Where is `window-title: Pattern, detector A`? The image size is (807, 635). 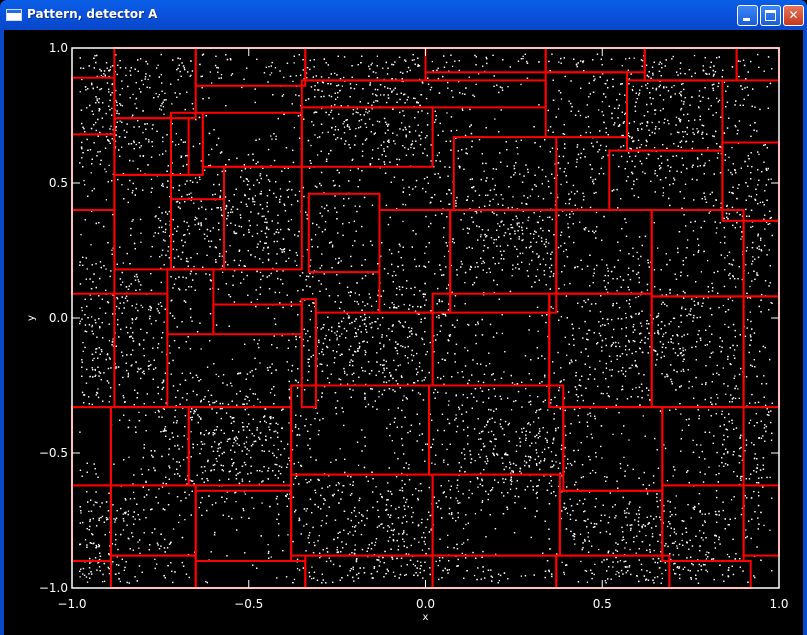 window-title: Pattern, detector A is located at coordinates (92, 14).